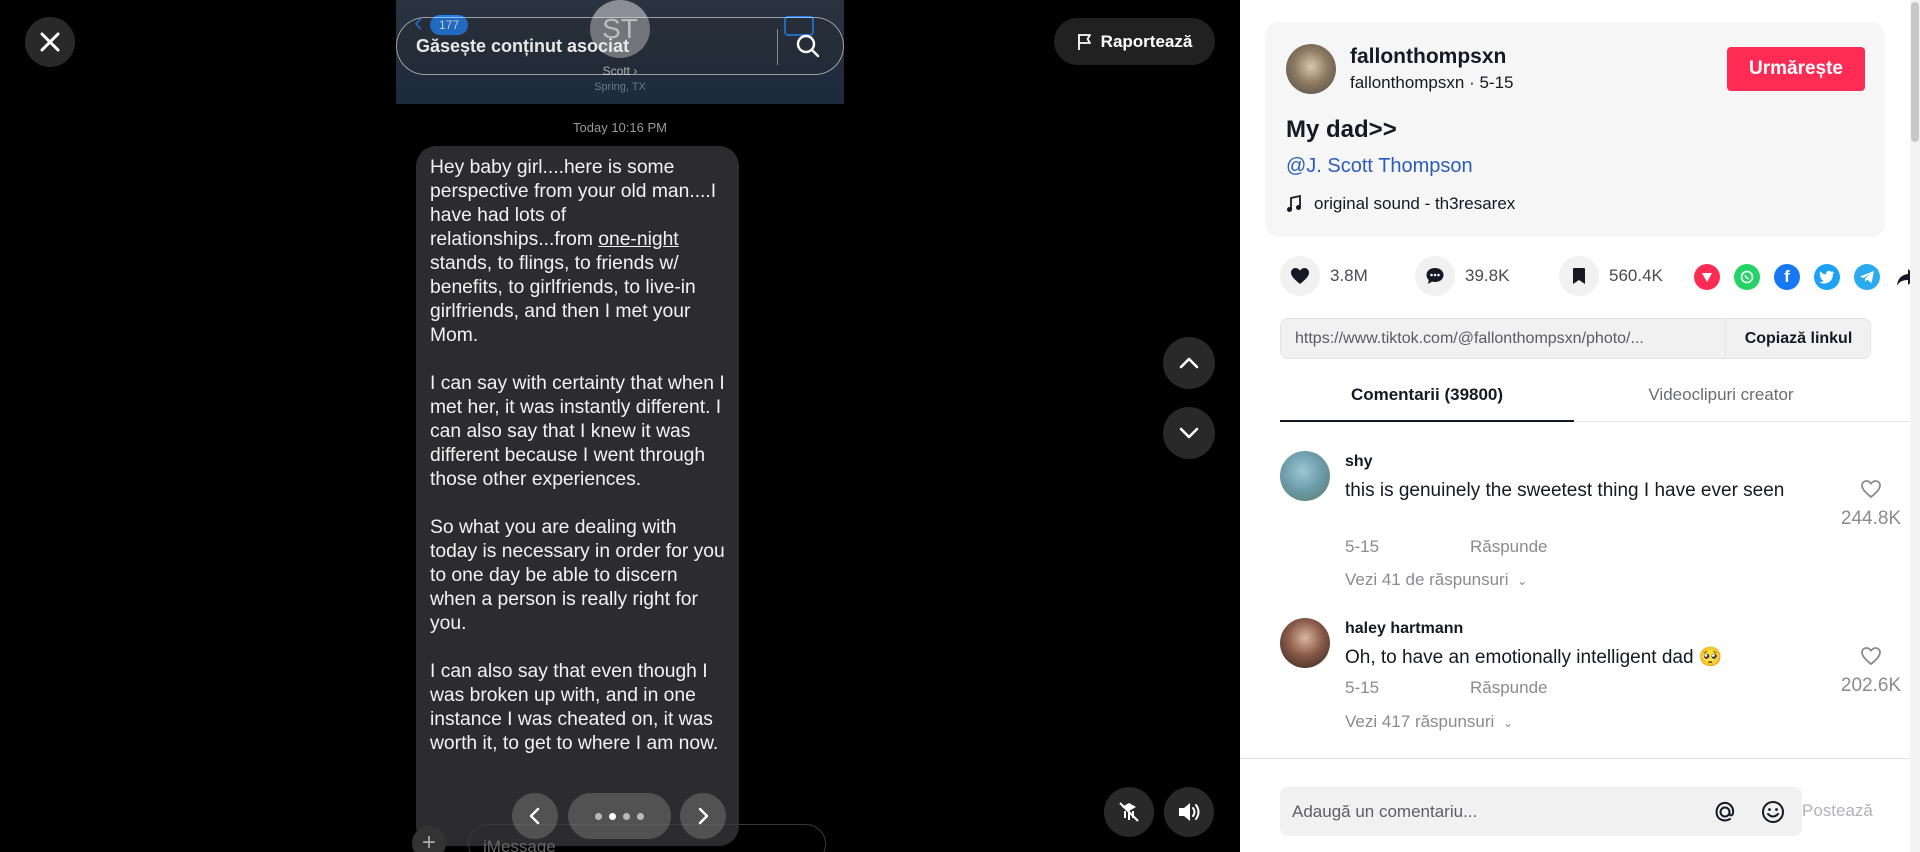 Image resolution: width=1920 pixels, height=852 pixels. What do you see at coordinates (1747, 277) in the screenshot?
I see `whatsapp-icon` at bounding box center [1747, 277].